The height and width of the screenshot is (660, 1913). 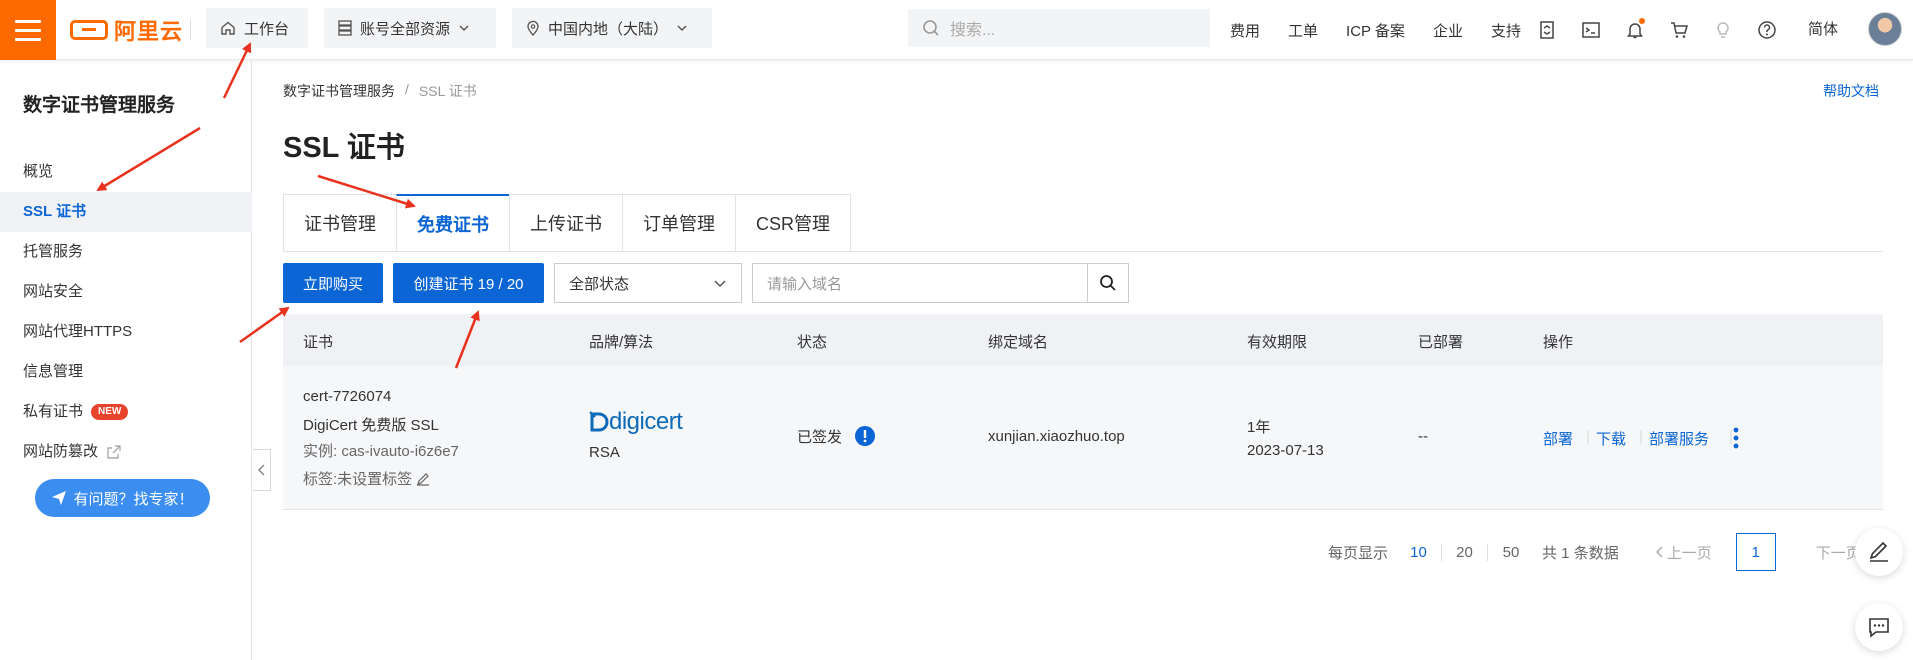 I want to click on location-pin-icon, so click(x=533, y=28).